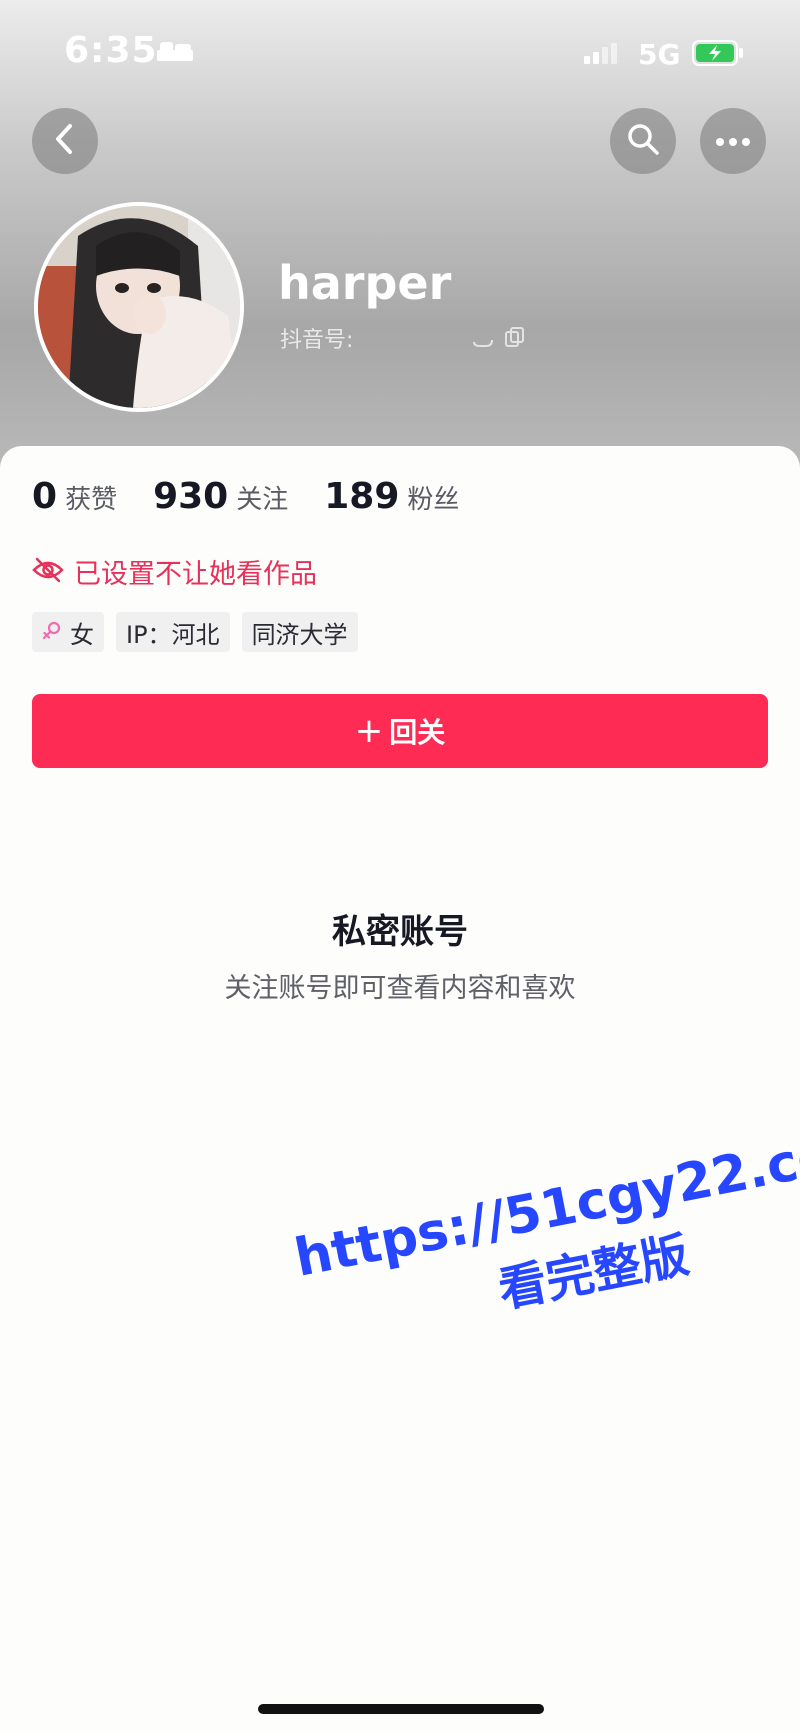 The image size is (800, 1733). What do you see at coordinates (52, 632) in the screenshot?
I see `female-icon` at bounding box center [52, 632].